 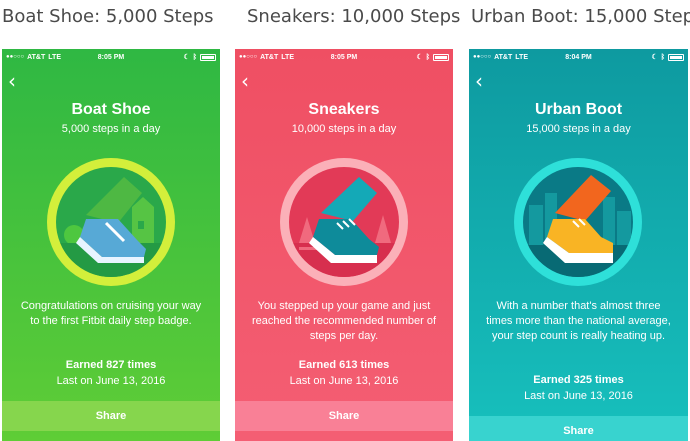 I want to click on clock-label: 8:04 PM, so click(x=578, y=57).